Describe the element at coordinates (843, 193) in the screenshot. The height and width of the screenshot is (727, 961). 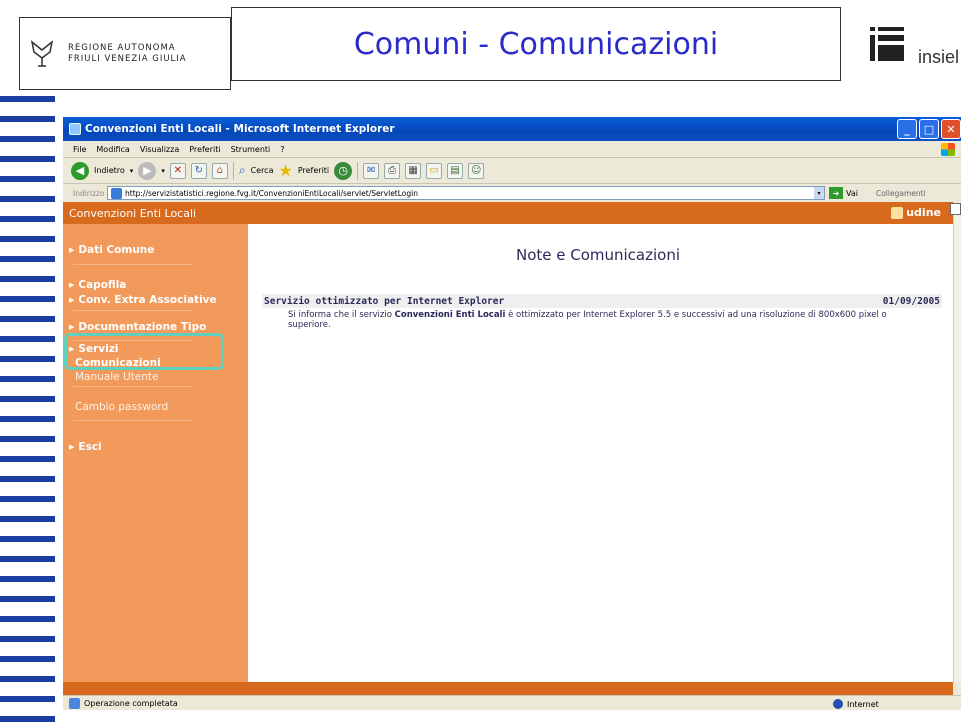
I see `go-button: ➜ Vai` at that location.